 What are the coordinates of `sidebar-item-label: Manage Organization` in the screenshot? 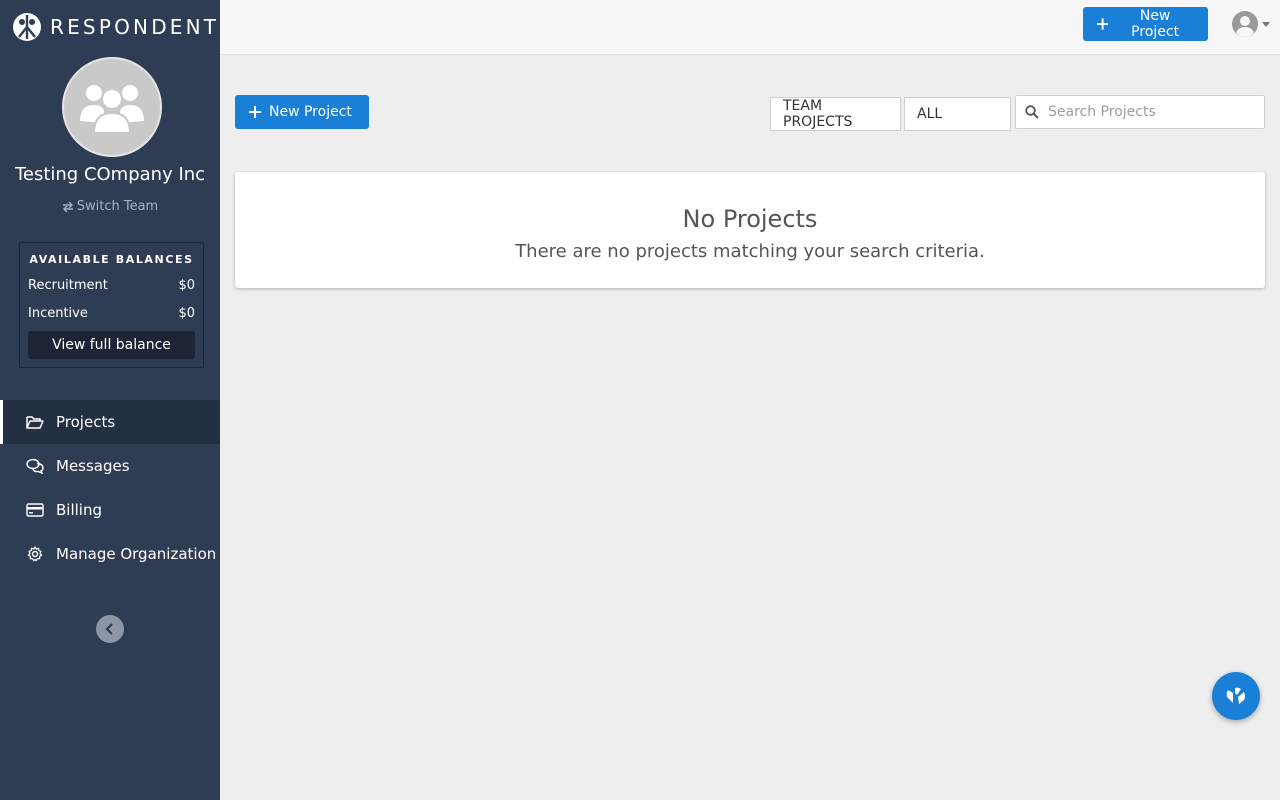 It's located at (136, 554).